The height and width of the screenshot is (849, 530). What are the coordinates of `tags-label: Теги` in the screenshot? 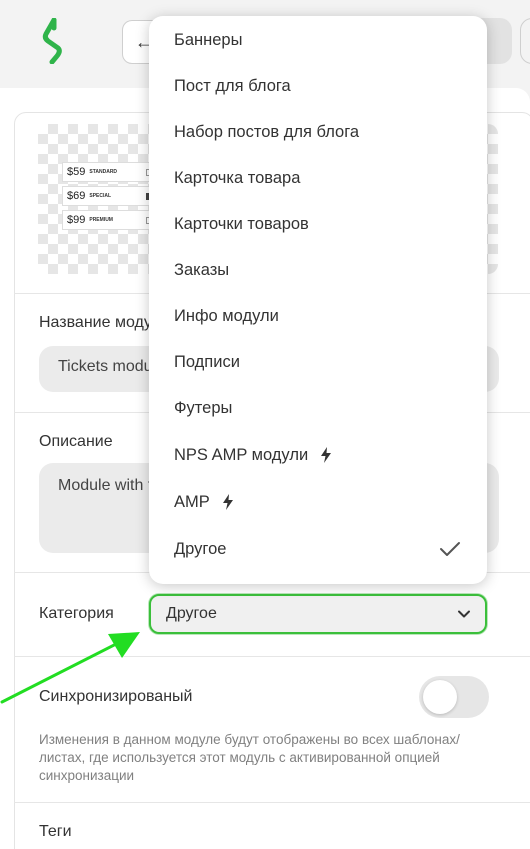 It's located at (55, 831).